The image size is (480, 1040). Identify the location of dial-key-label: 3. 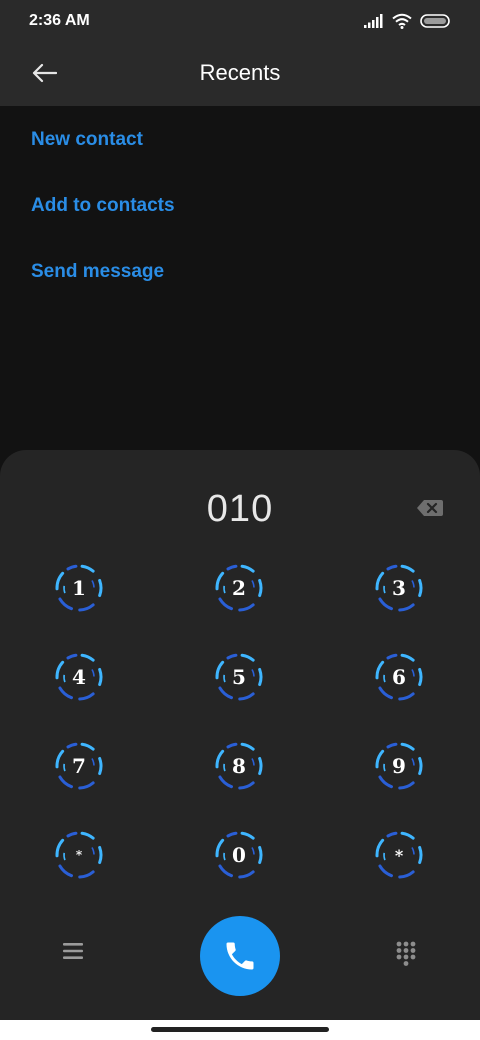
(399, 588).